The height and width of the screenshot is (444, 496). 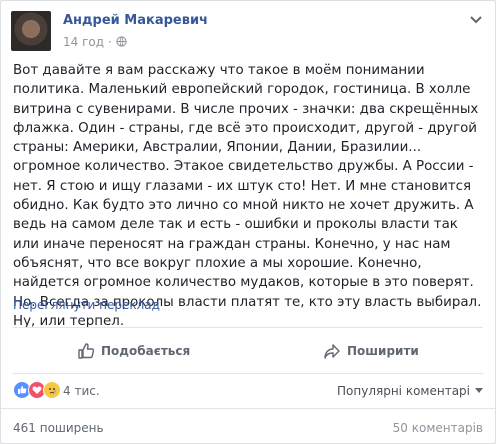 What do you see at coordinates (121, 41) in the screenshot?
I see `globe-icon` at bounding box center [121, 41].